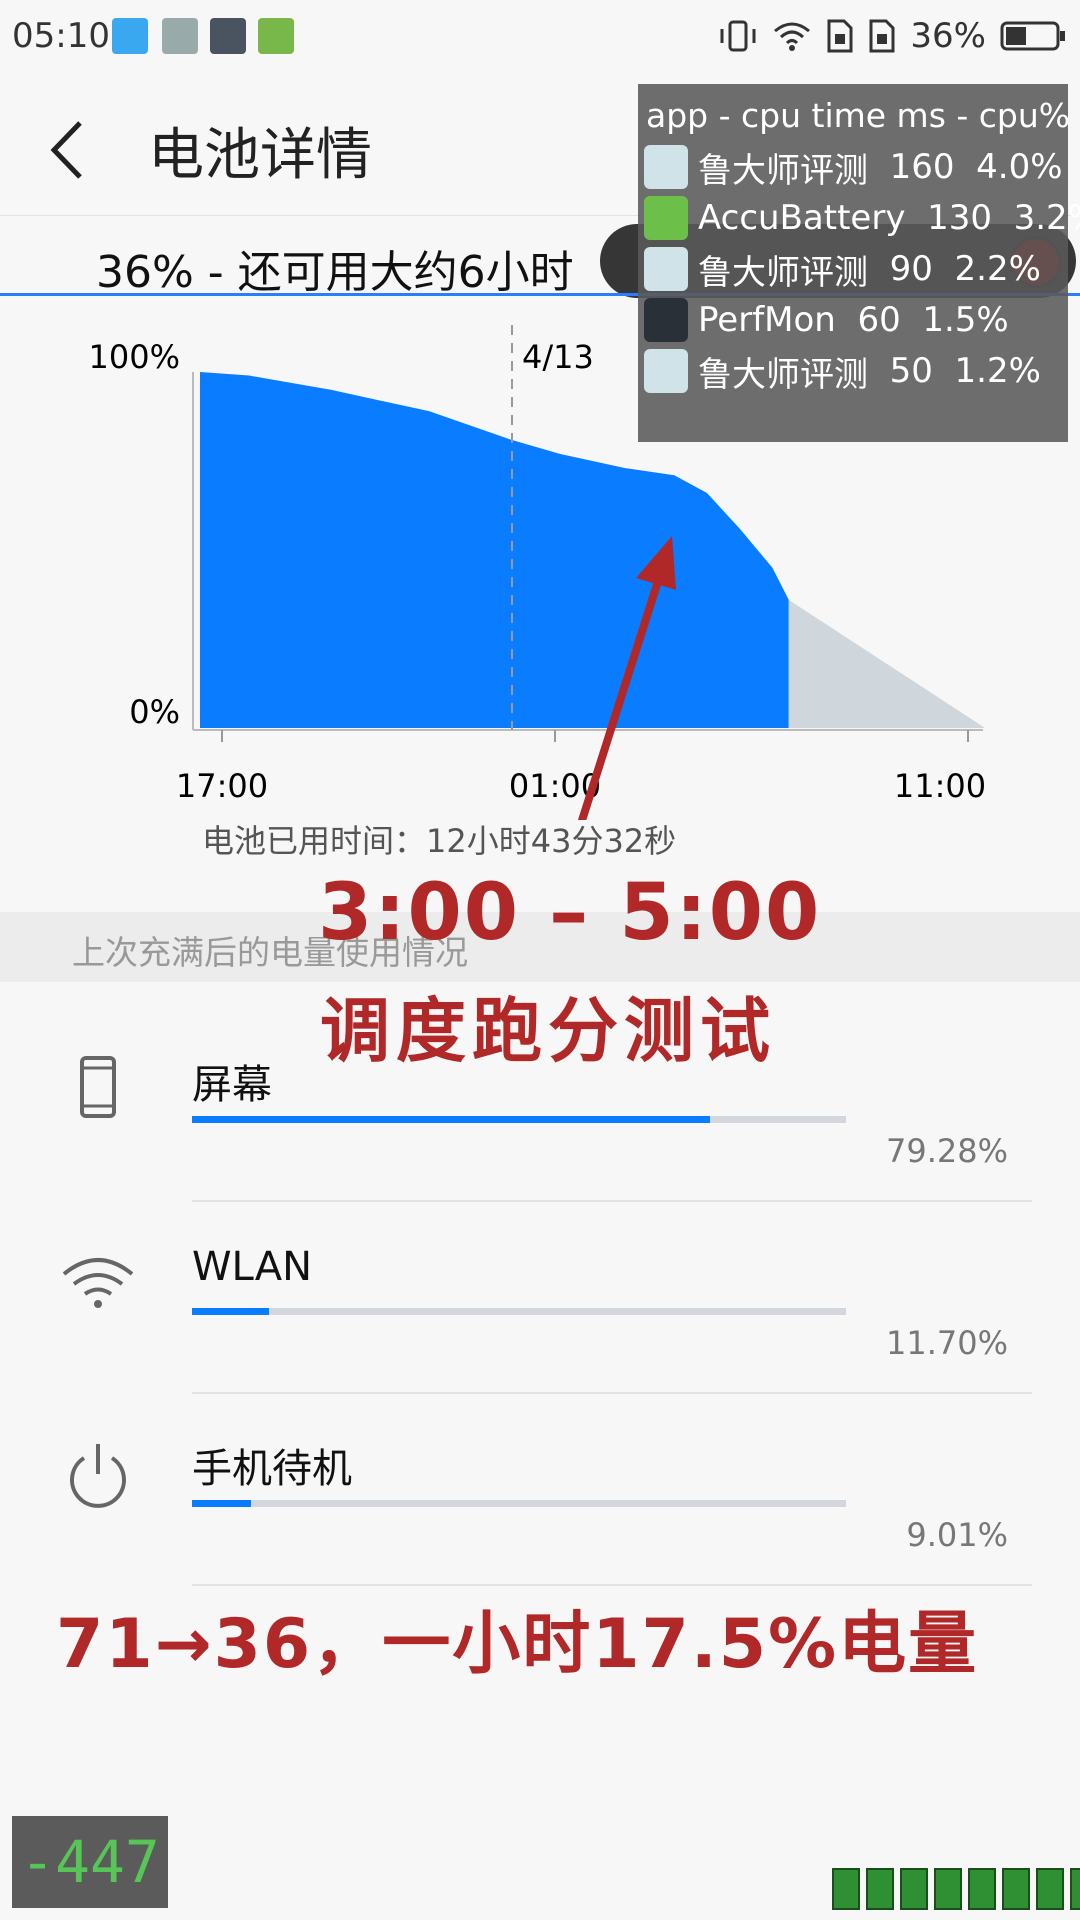  Describe the element at coordinates (946, 1151) in the screenshot. I see `usage-percent: 79.28%` at that location.